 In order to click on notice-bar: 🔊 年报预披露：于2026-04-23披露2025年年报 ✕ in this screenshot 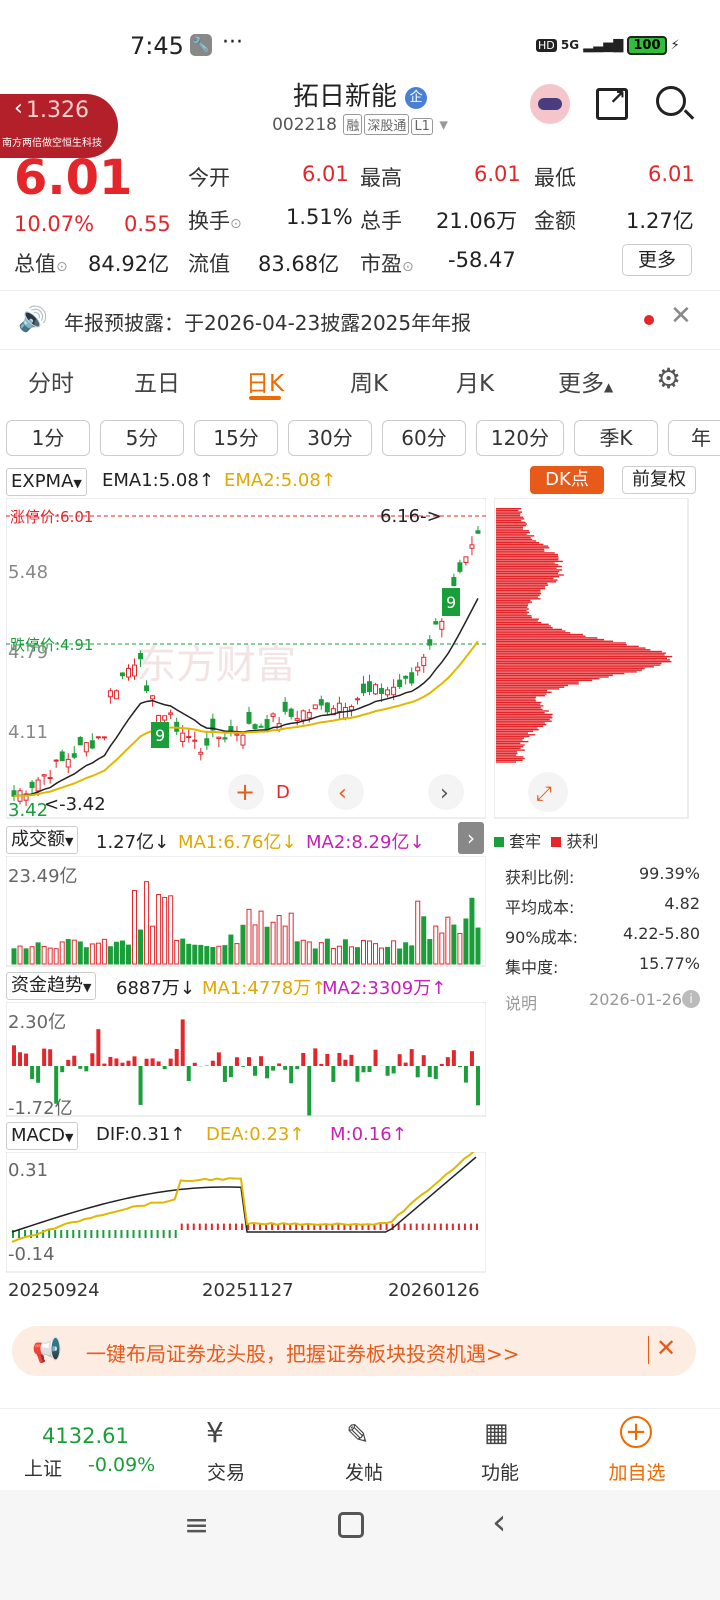, I will do `click(360, 320)`.